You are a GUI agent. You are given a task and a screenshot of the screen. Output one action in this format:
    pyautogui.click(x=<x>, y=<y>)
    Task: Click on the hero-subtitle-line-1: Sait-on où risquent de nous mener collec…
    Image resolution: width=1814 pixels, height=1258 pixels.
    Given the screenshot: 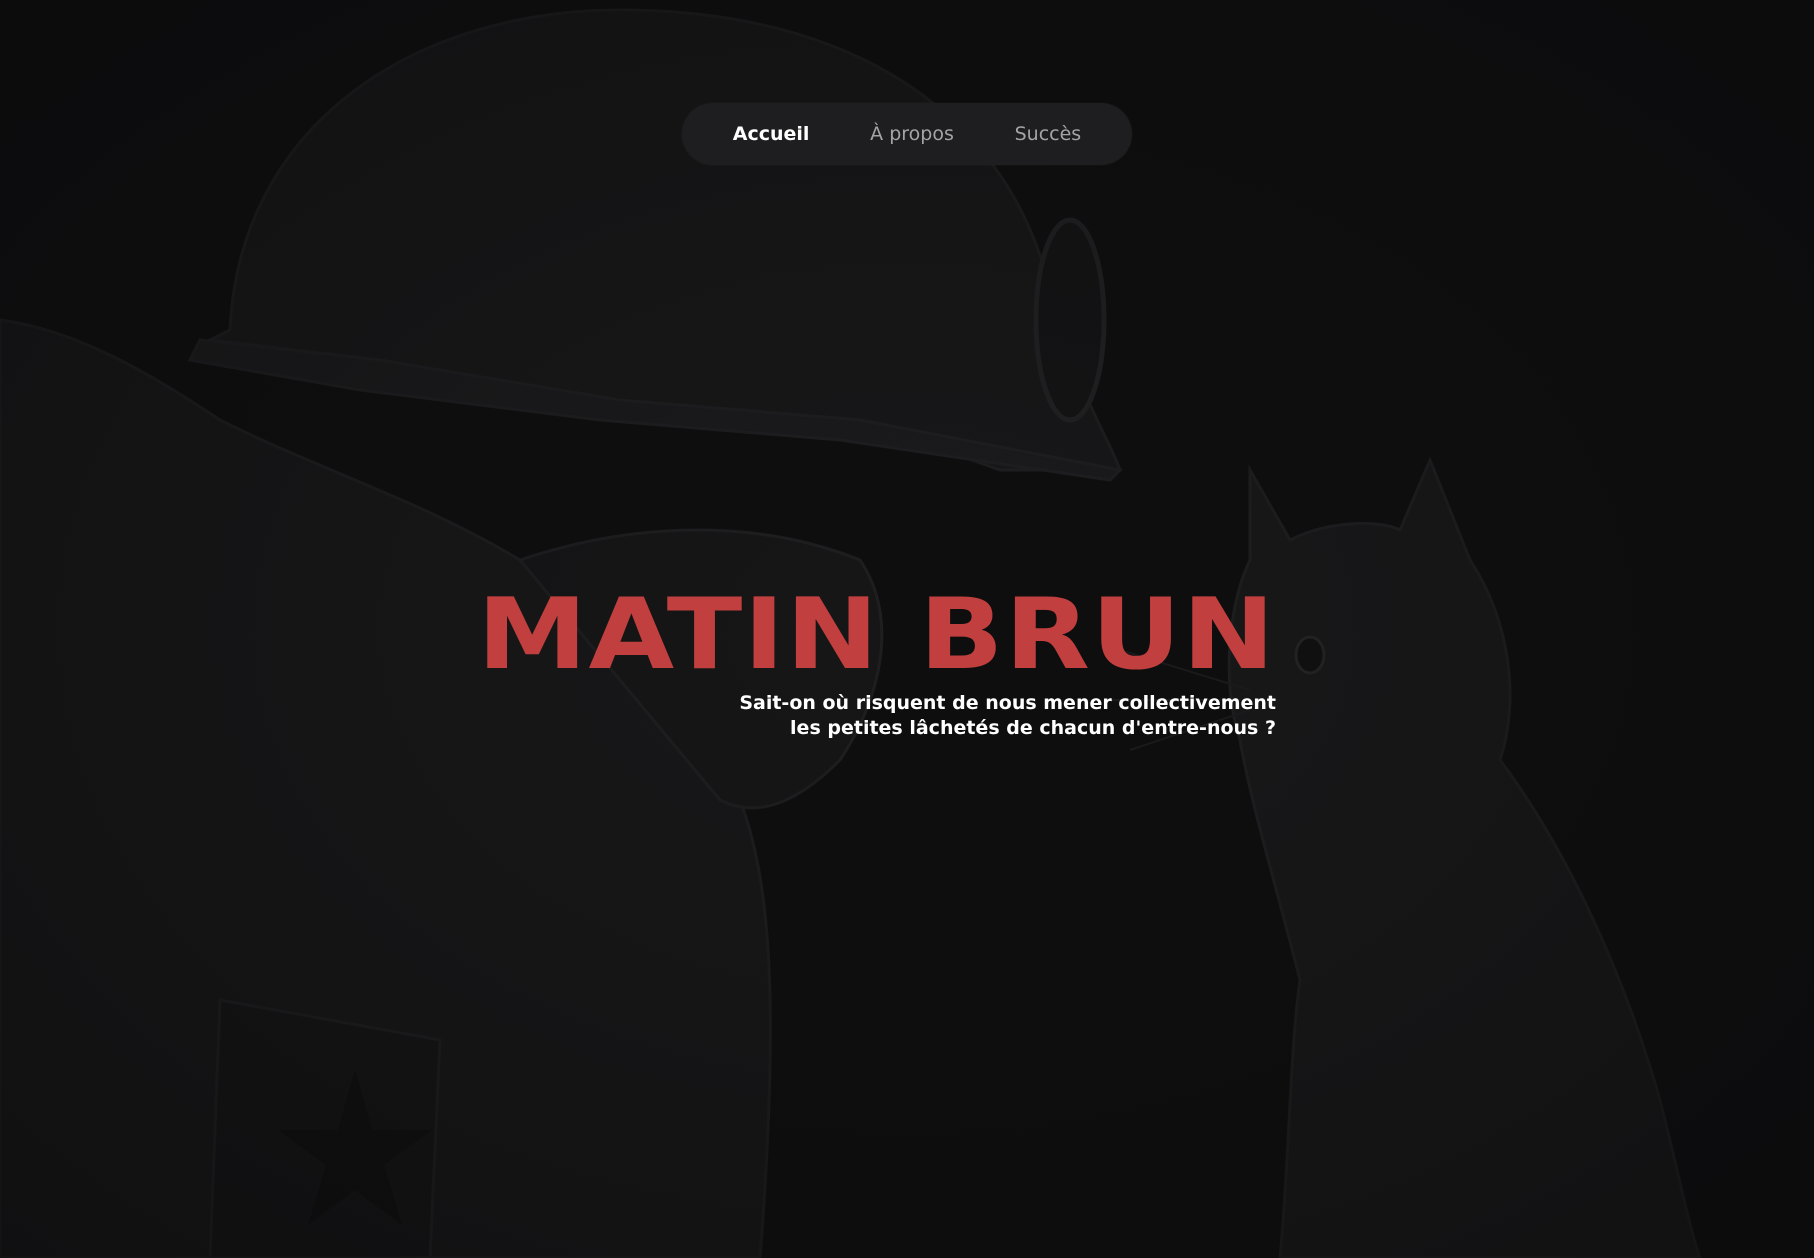 What is the action you would take?
    pyautogui.click(x=1007, y=703)
    